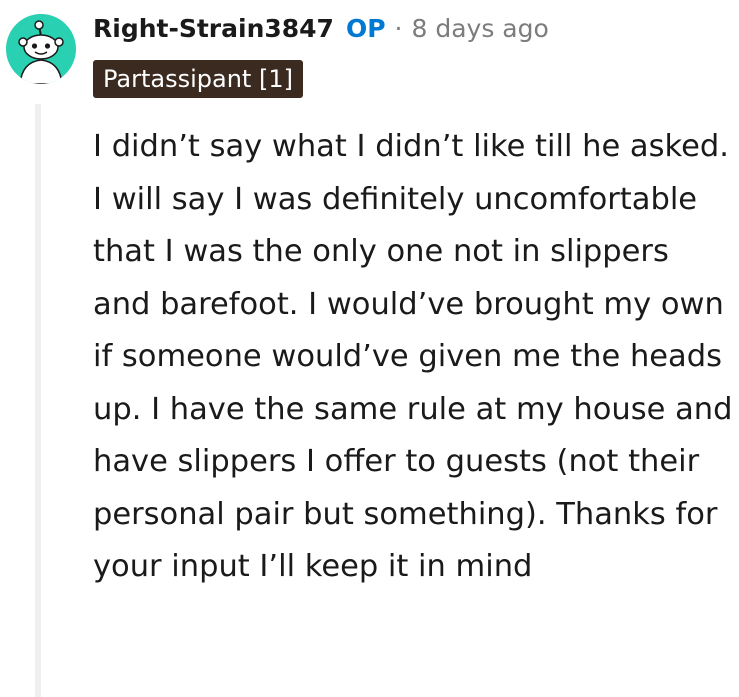 Image resolution: width=739 pixels, height=697 pixels. What do you see at coordinates (41, 52) in the screenshot?
I see `reddit-snoo-icon` at bounding box center [41, 52].